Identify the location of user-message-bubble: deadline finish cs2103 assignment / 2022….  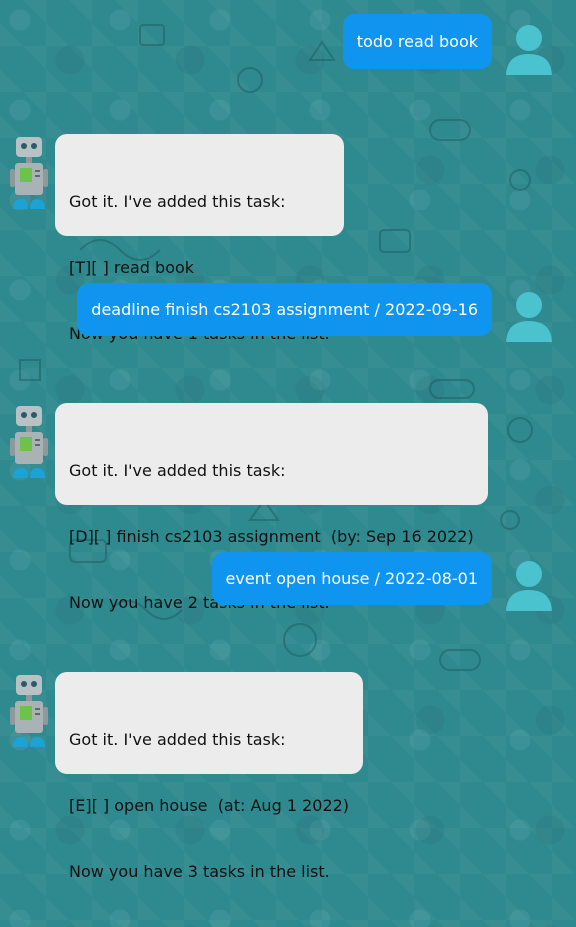
(284, 309).